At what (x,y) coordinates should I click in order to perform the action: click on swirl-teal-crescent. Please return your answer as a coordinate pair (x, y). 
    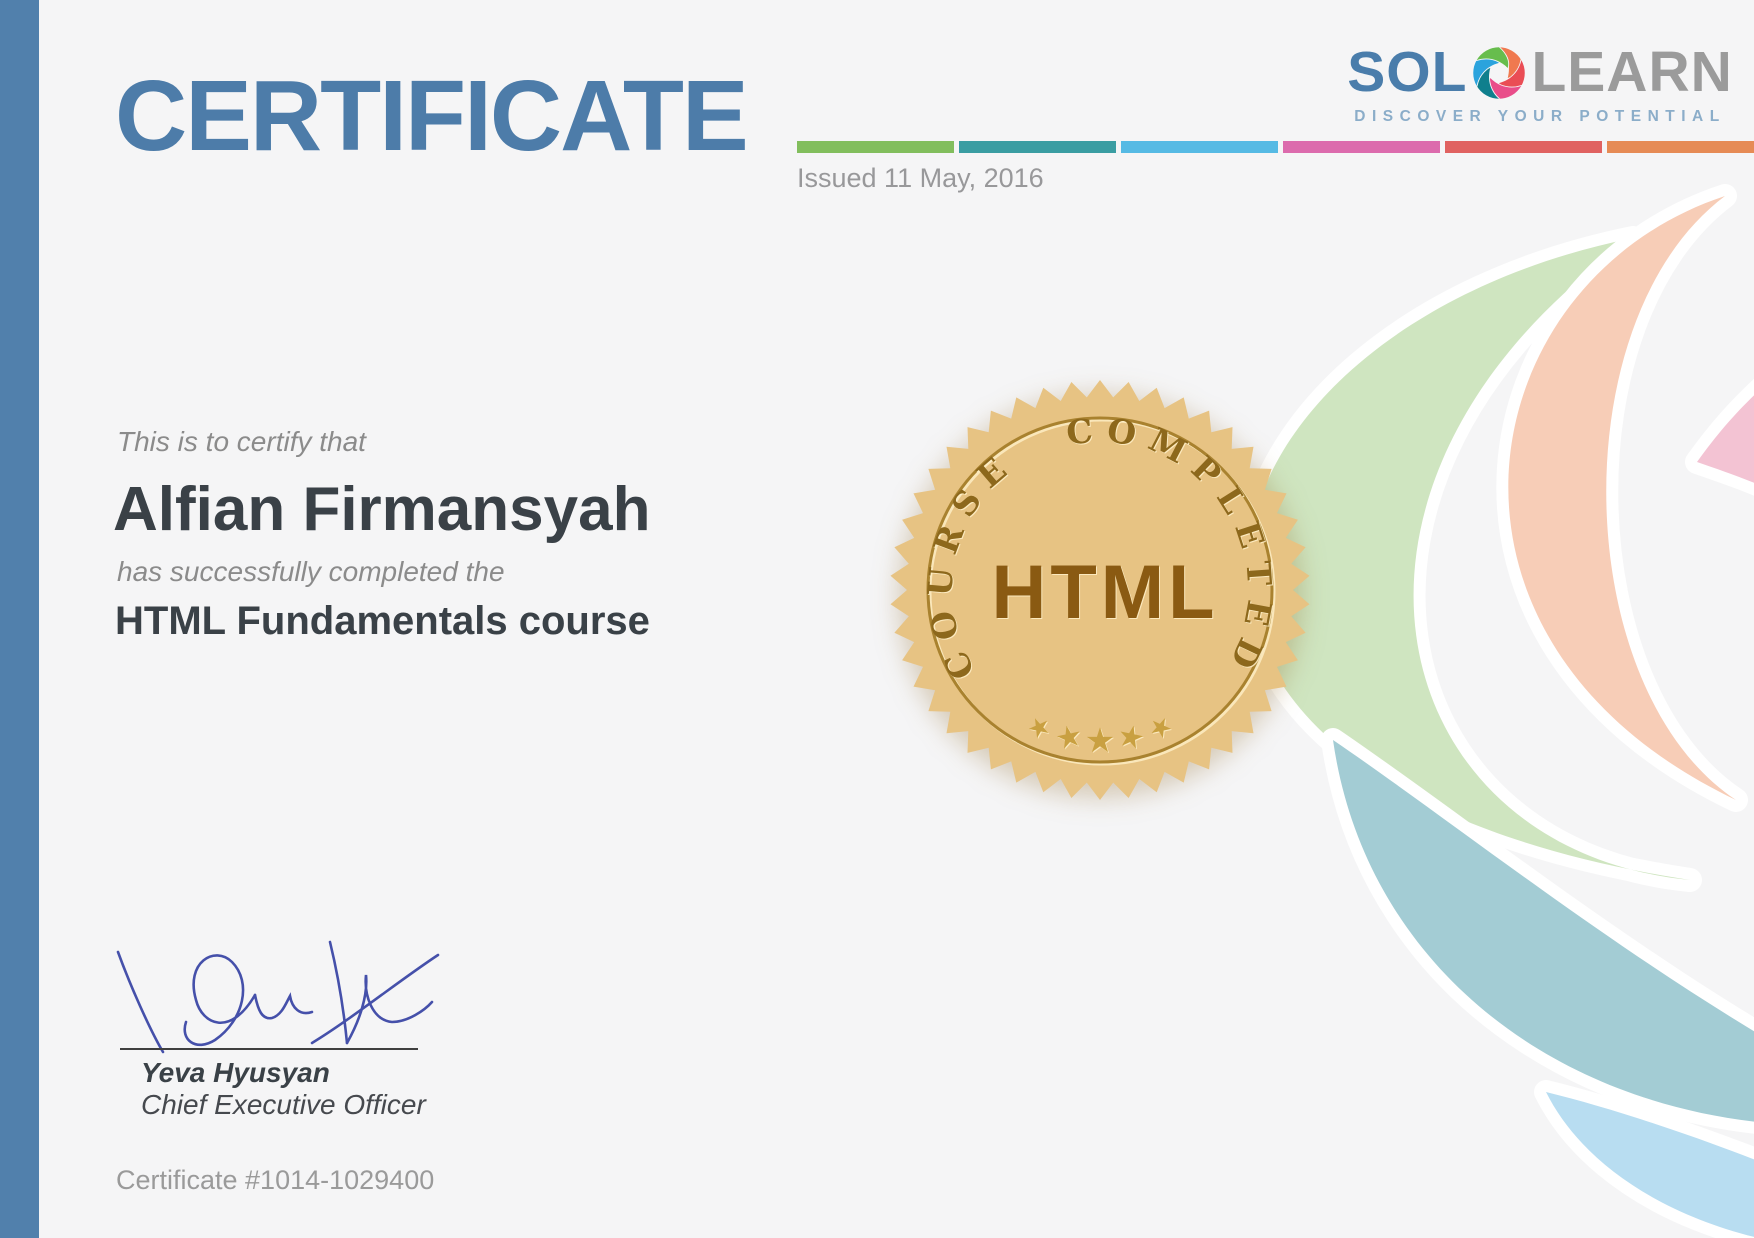
    Looking at the image, I should click on (1537, 931).